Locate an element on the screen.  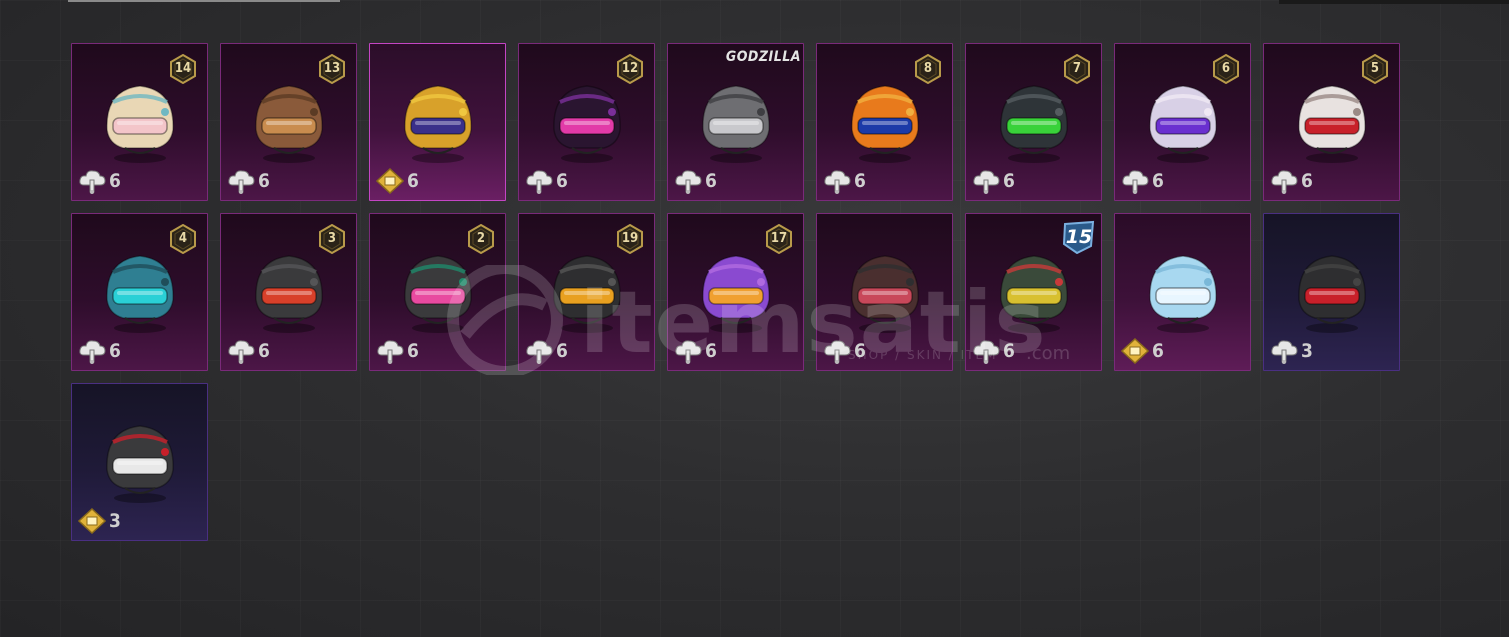
red-visor-helmet-icon is located at coordinates (289, 292).